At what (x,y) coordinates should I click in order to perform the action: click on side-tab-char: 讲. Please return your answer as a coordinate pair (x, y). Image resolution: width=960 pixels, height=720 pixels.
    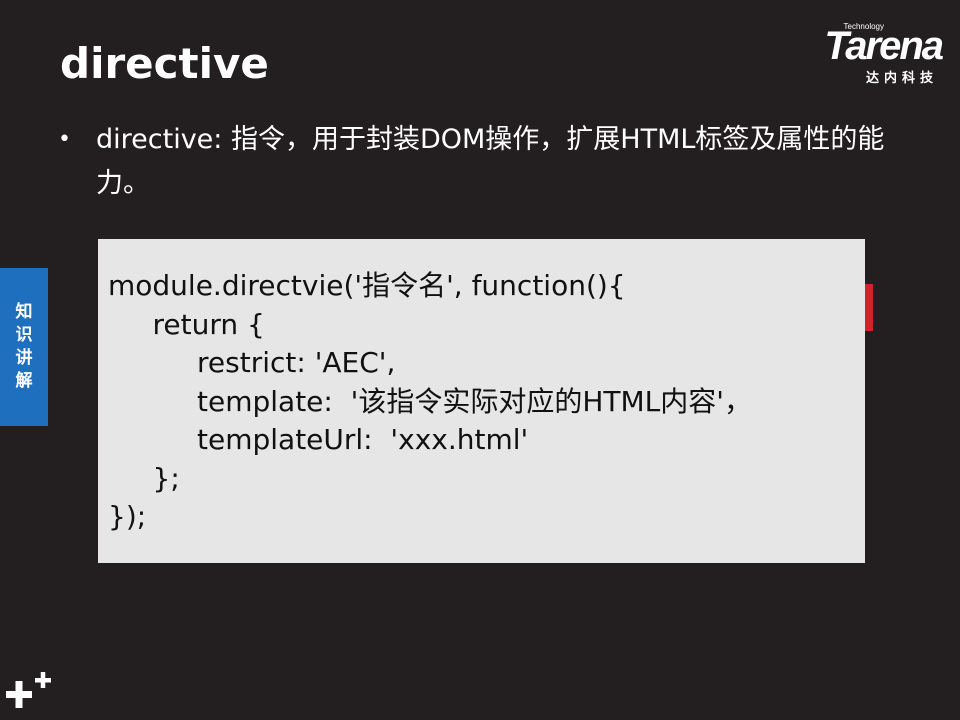
    Looking at the image, I should click on (24, 358).